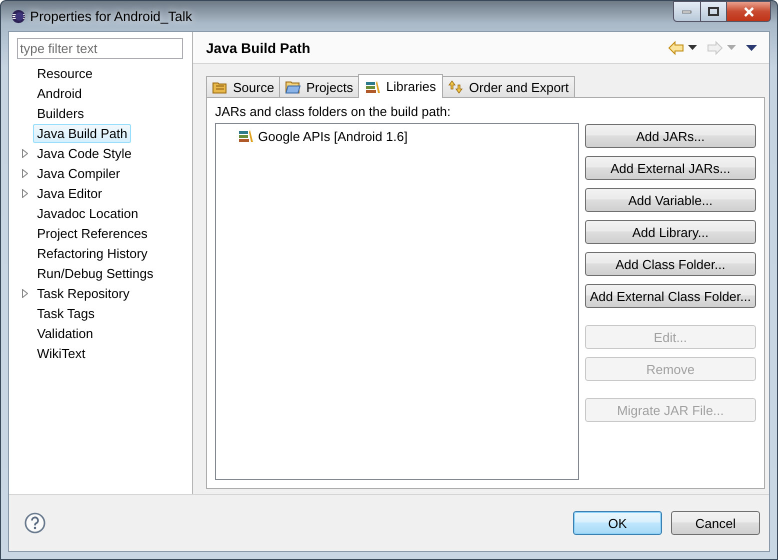 Image resolution: width=778 pixels, height=560 pixels. I want to click on tree-item: Task Tags, so click(66, 313).